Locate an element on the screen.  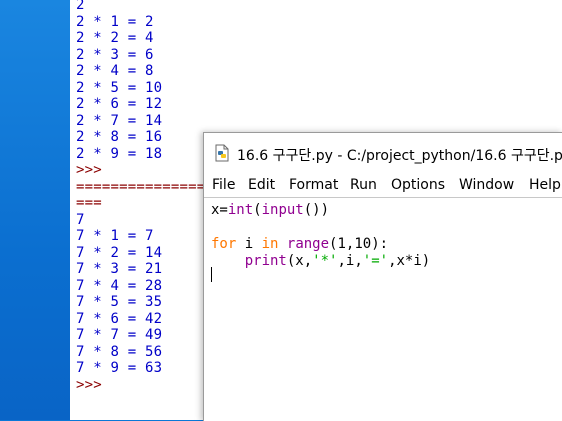
menu-window: Window is located at coordinates (486, 185).